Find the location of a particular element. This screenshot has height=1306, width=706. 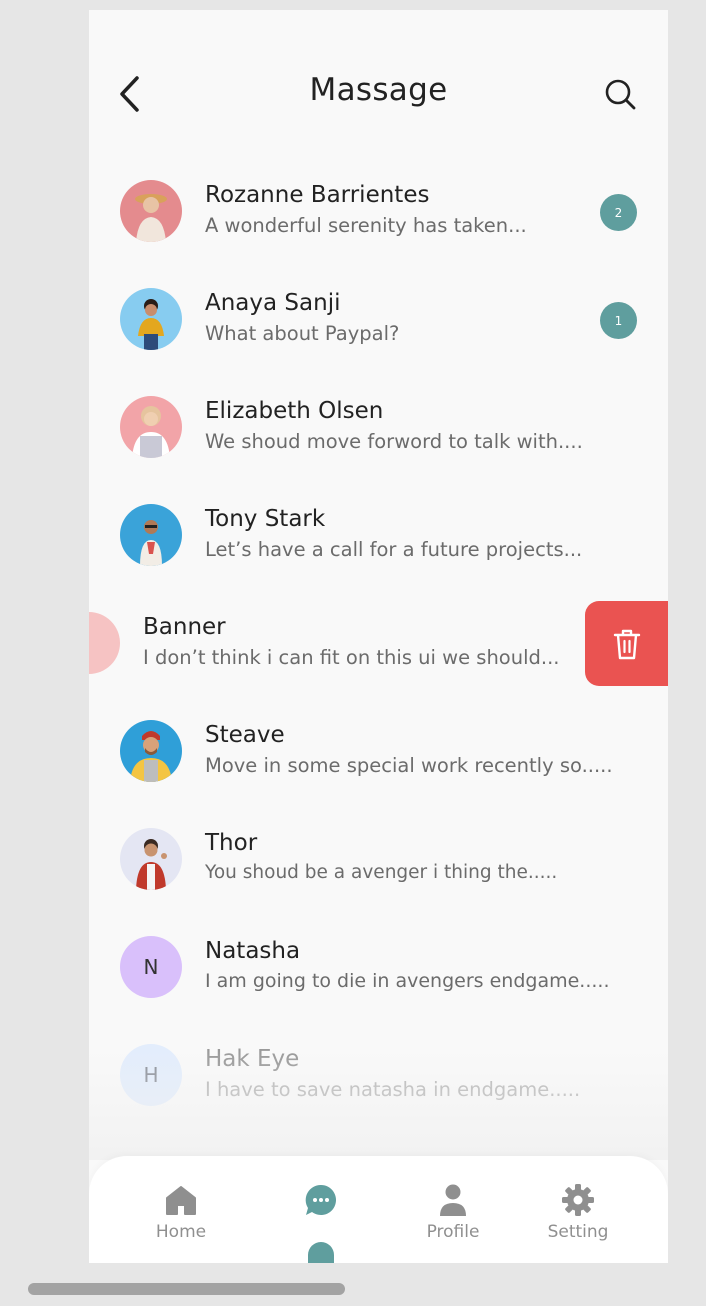

trash-icon is located at coordinates (626, 644).